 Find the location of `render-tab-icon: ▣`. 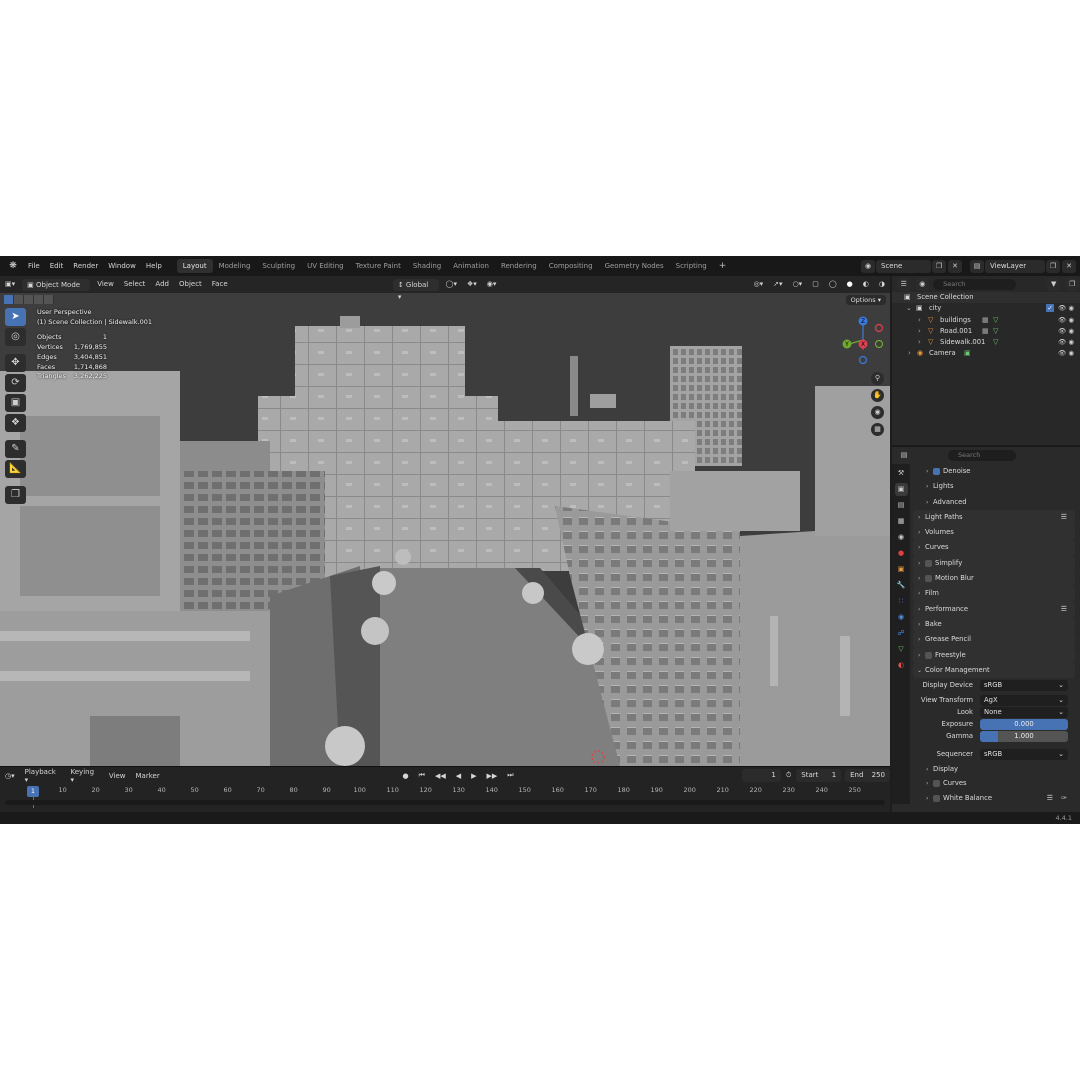

render-tab-icon: ▣ is located at coordinates (901, 489).